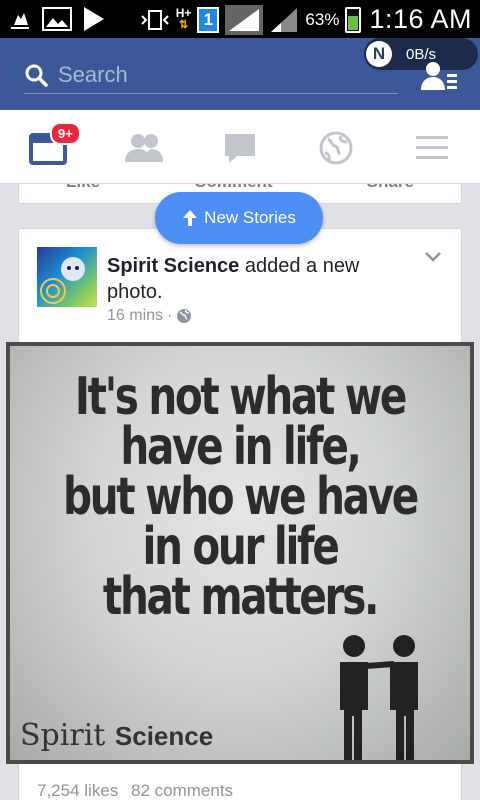  I want to click on app-header: N 0B/s, so click(240, 74).